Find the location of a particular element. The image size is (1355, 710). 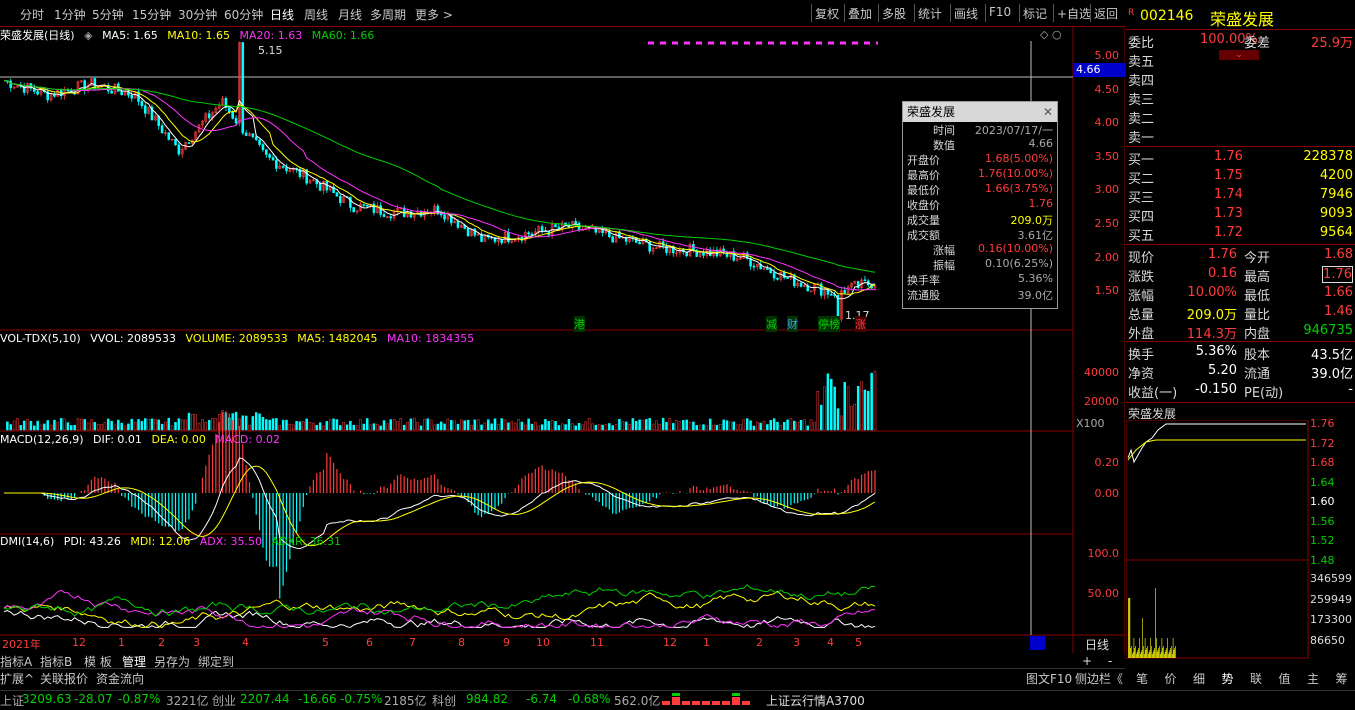

bottom-tab-1: 指标B is located at coordinates (56, 661).